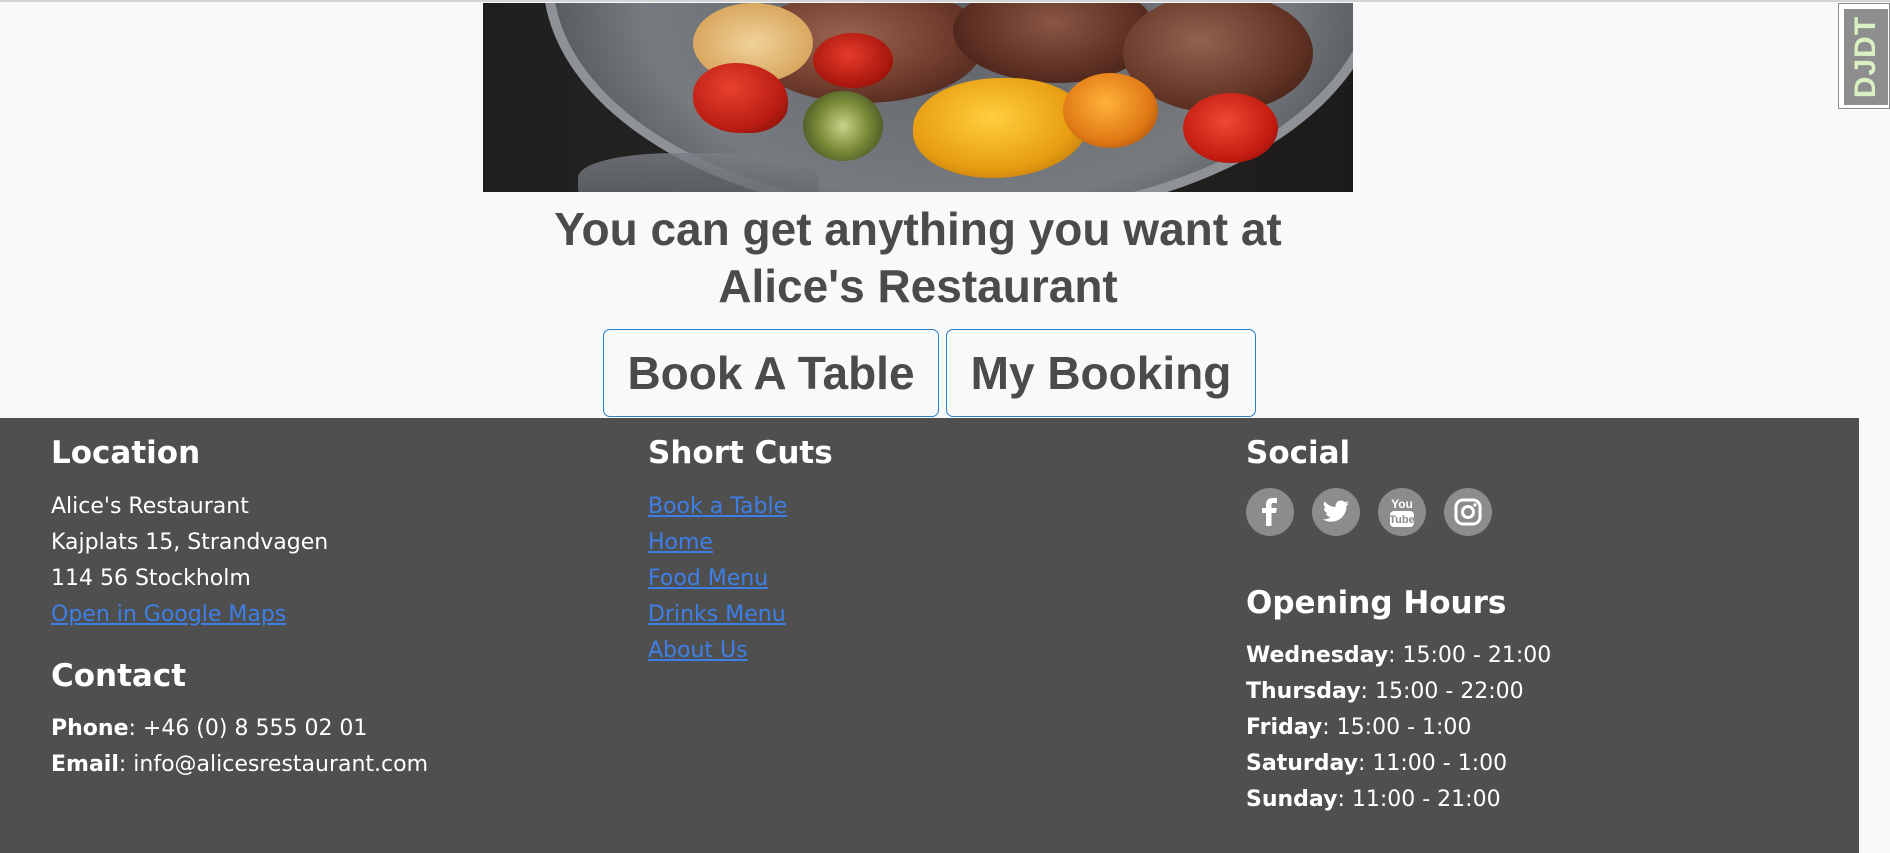 Image resolution: width=1890 pixels, height=853 pixels. I want to click on hours-time: : 15:00 - 22:00, so click(1442, 691).